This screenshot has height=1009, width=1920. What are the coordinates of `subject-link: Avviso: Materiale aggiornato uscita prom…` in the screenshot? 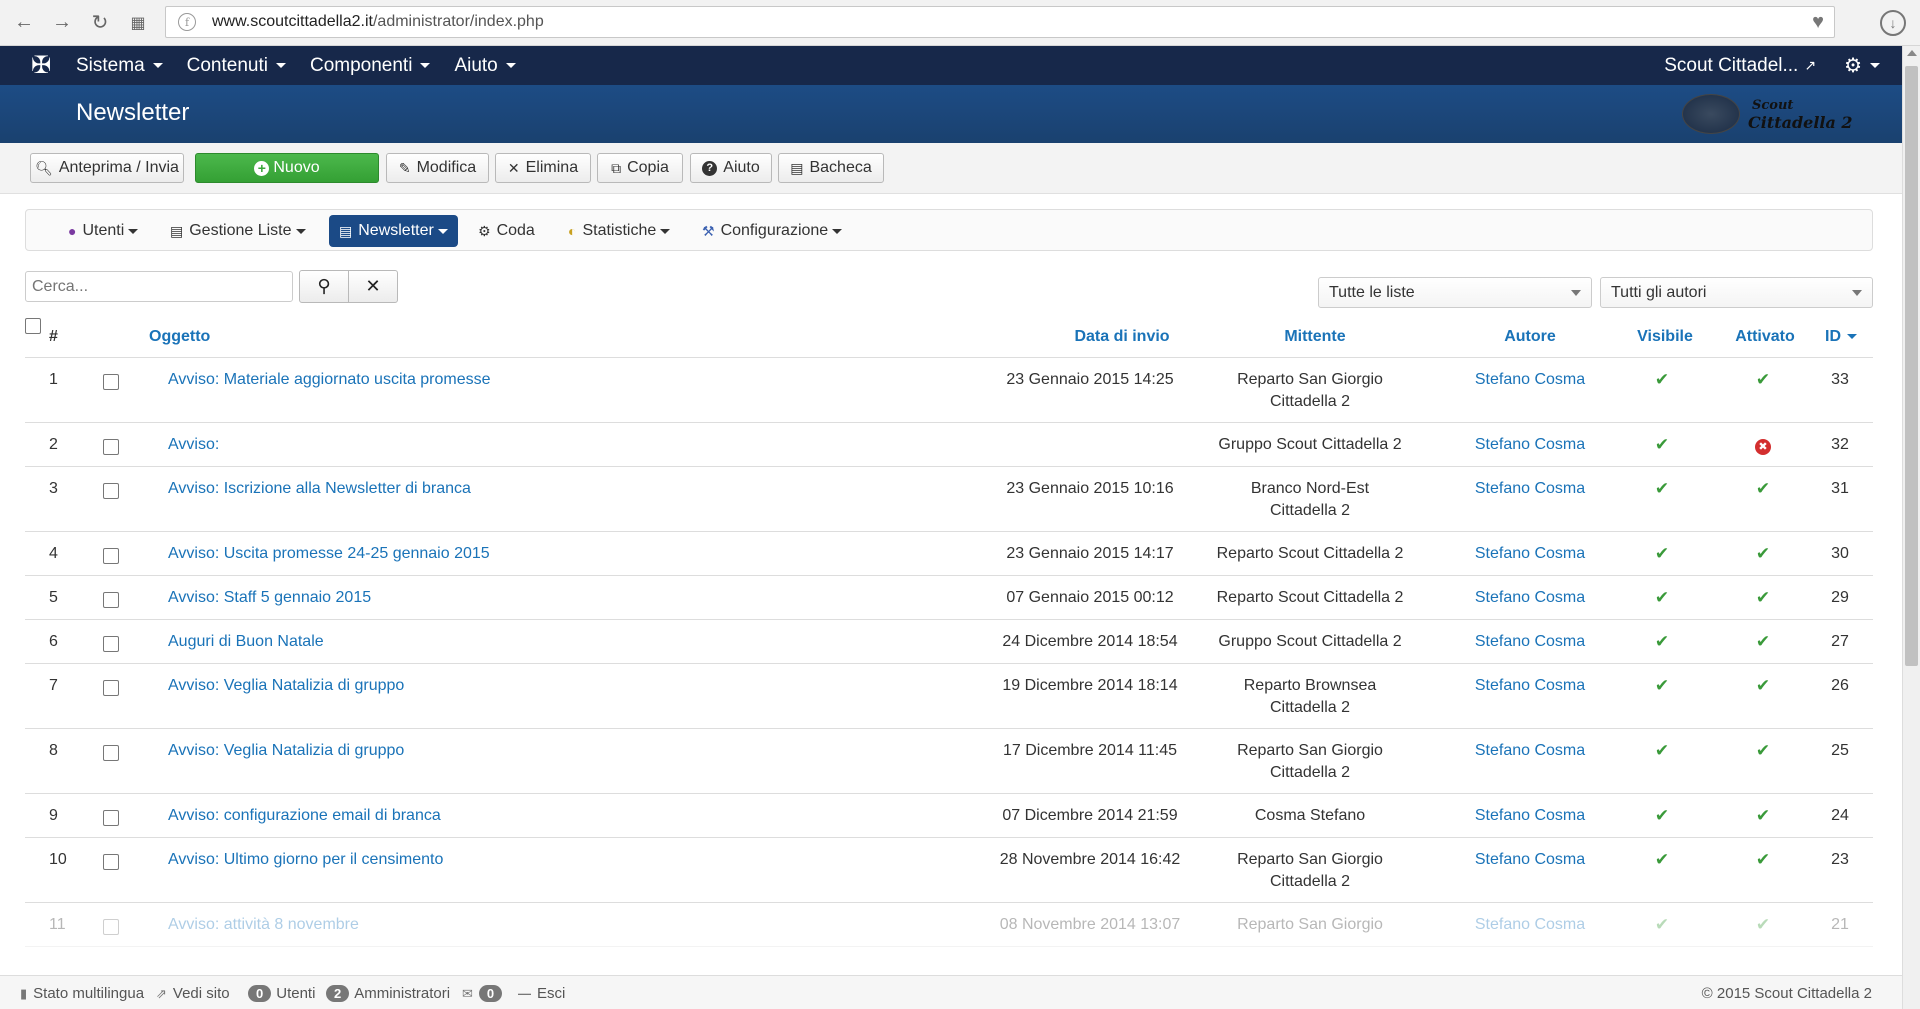 It's located at (329, 380).